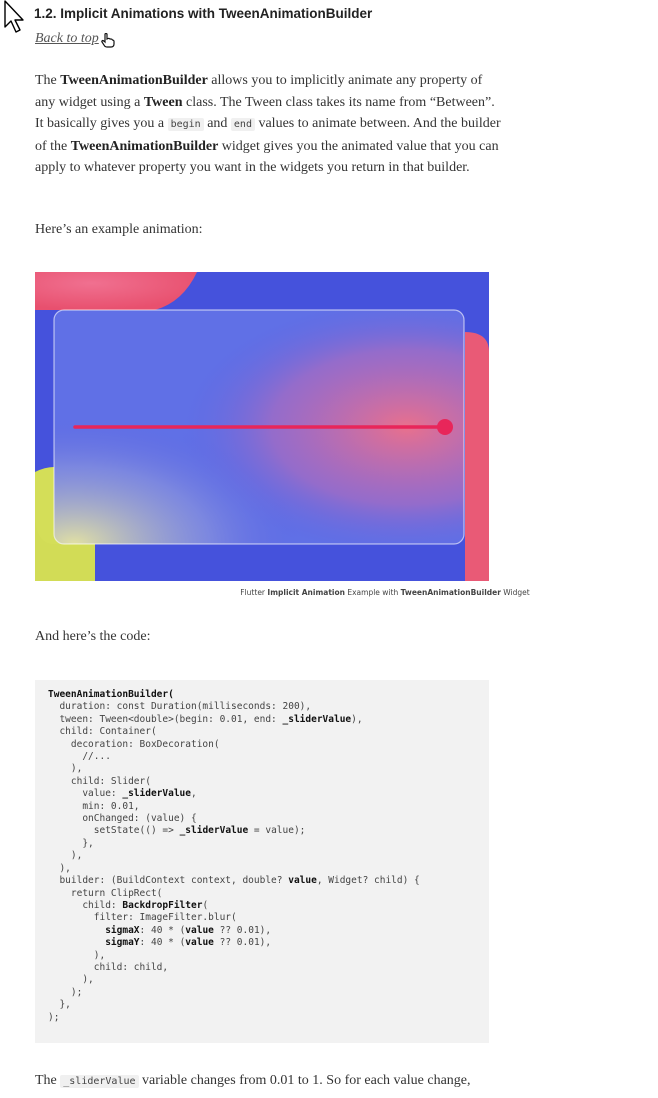  Describe the element at coordinates (165, 719) in the screenshot. I see `code-line: tween: Tween<double>(begin: 0.01, end:` at that location.